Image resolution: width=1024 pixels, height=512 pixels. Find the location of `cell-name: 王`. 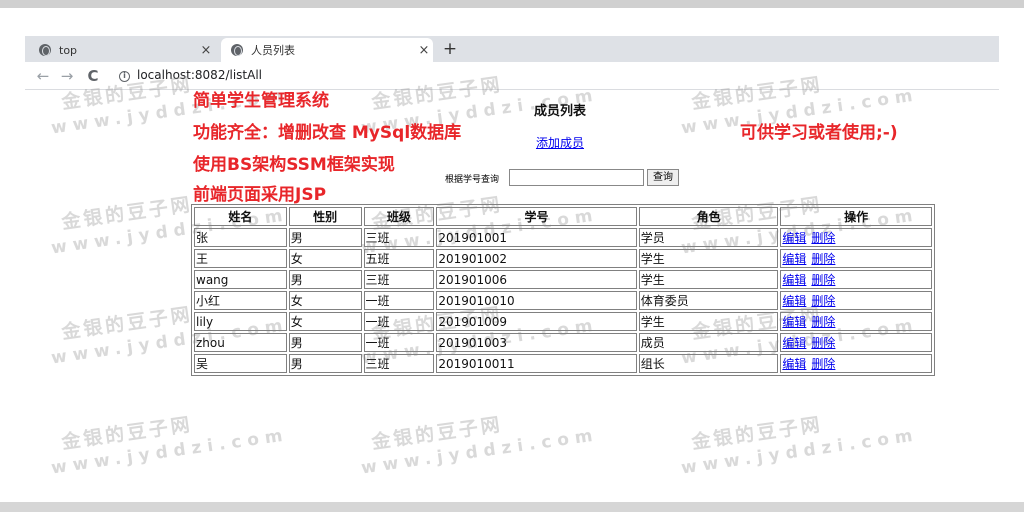

cell-name: 王 is located at coordinates (240, 258).